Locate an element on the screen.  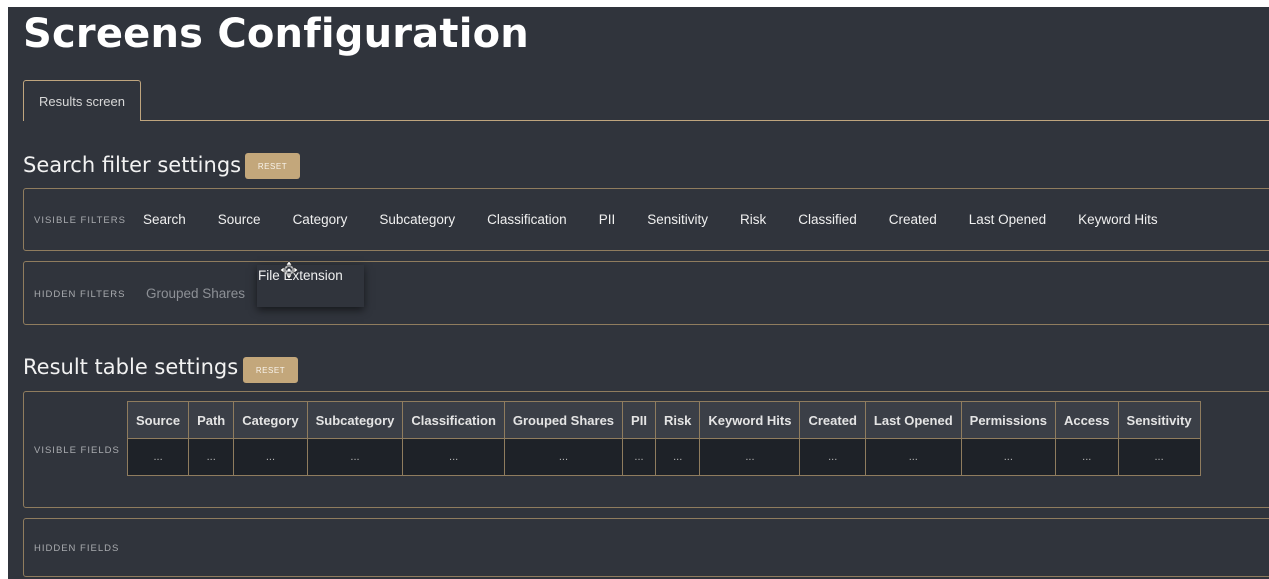
visible-filter-subcategory: Subcategory is located at coordinates (417, 219).